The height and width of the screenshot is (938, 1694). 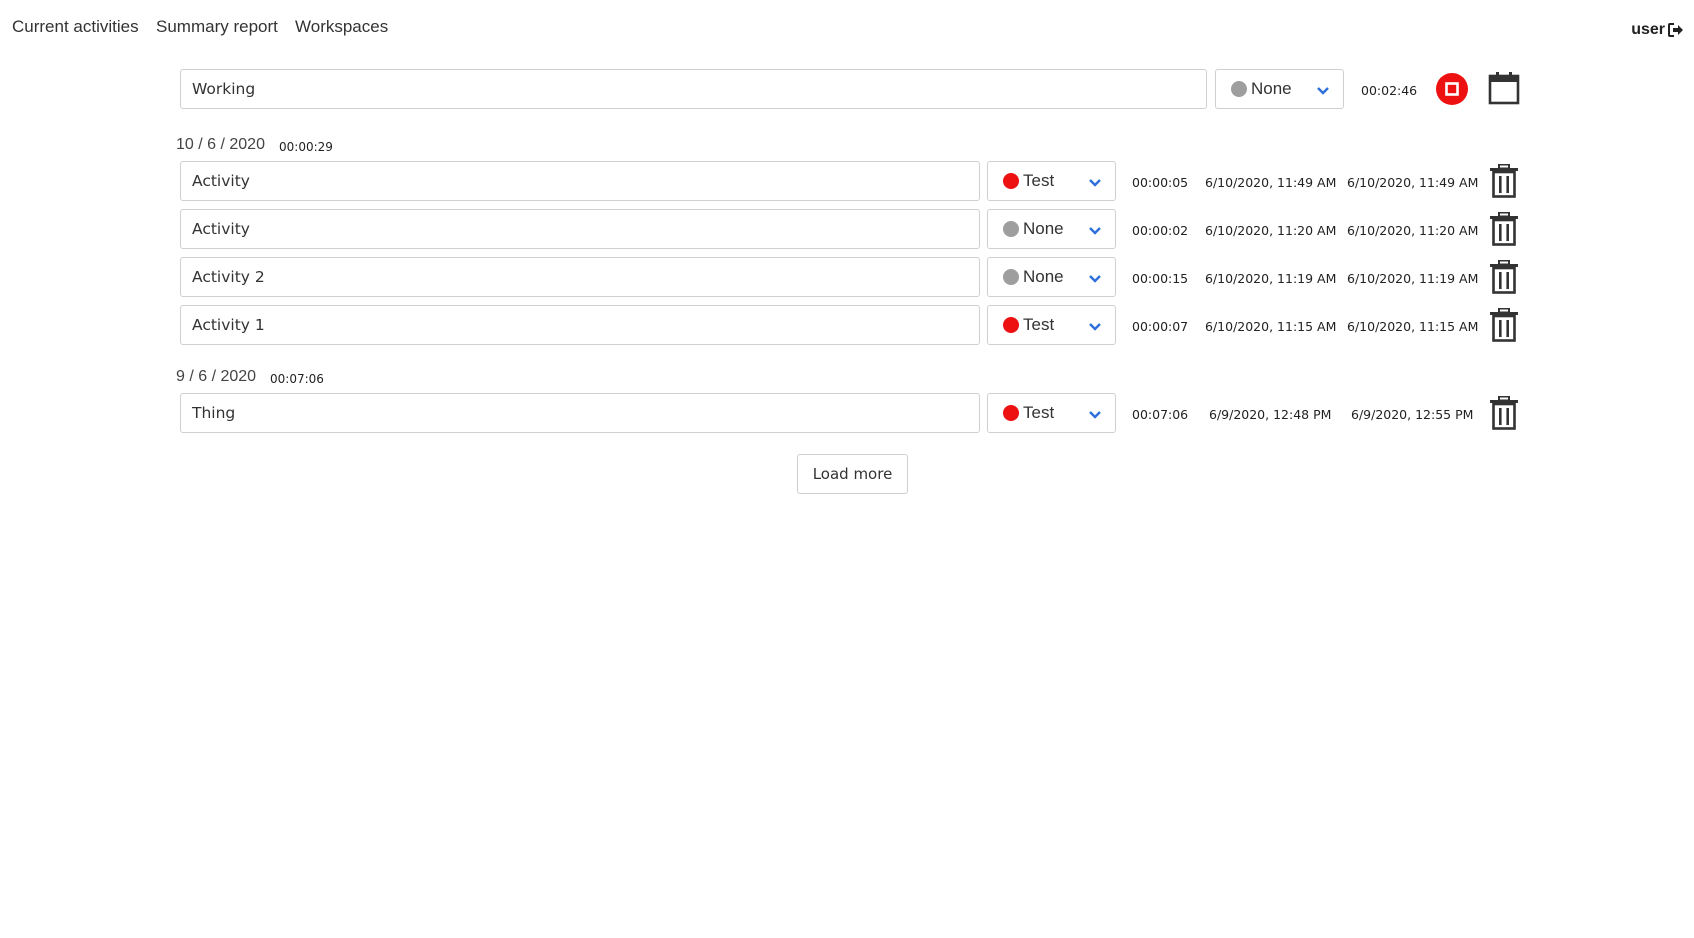 I want to click on user-menu: user, so click(x=1657, y=30).